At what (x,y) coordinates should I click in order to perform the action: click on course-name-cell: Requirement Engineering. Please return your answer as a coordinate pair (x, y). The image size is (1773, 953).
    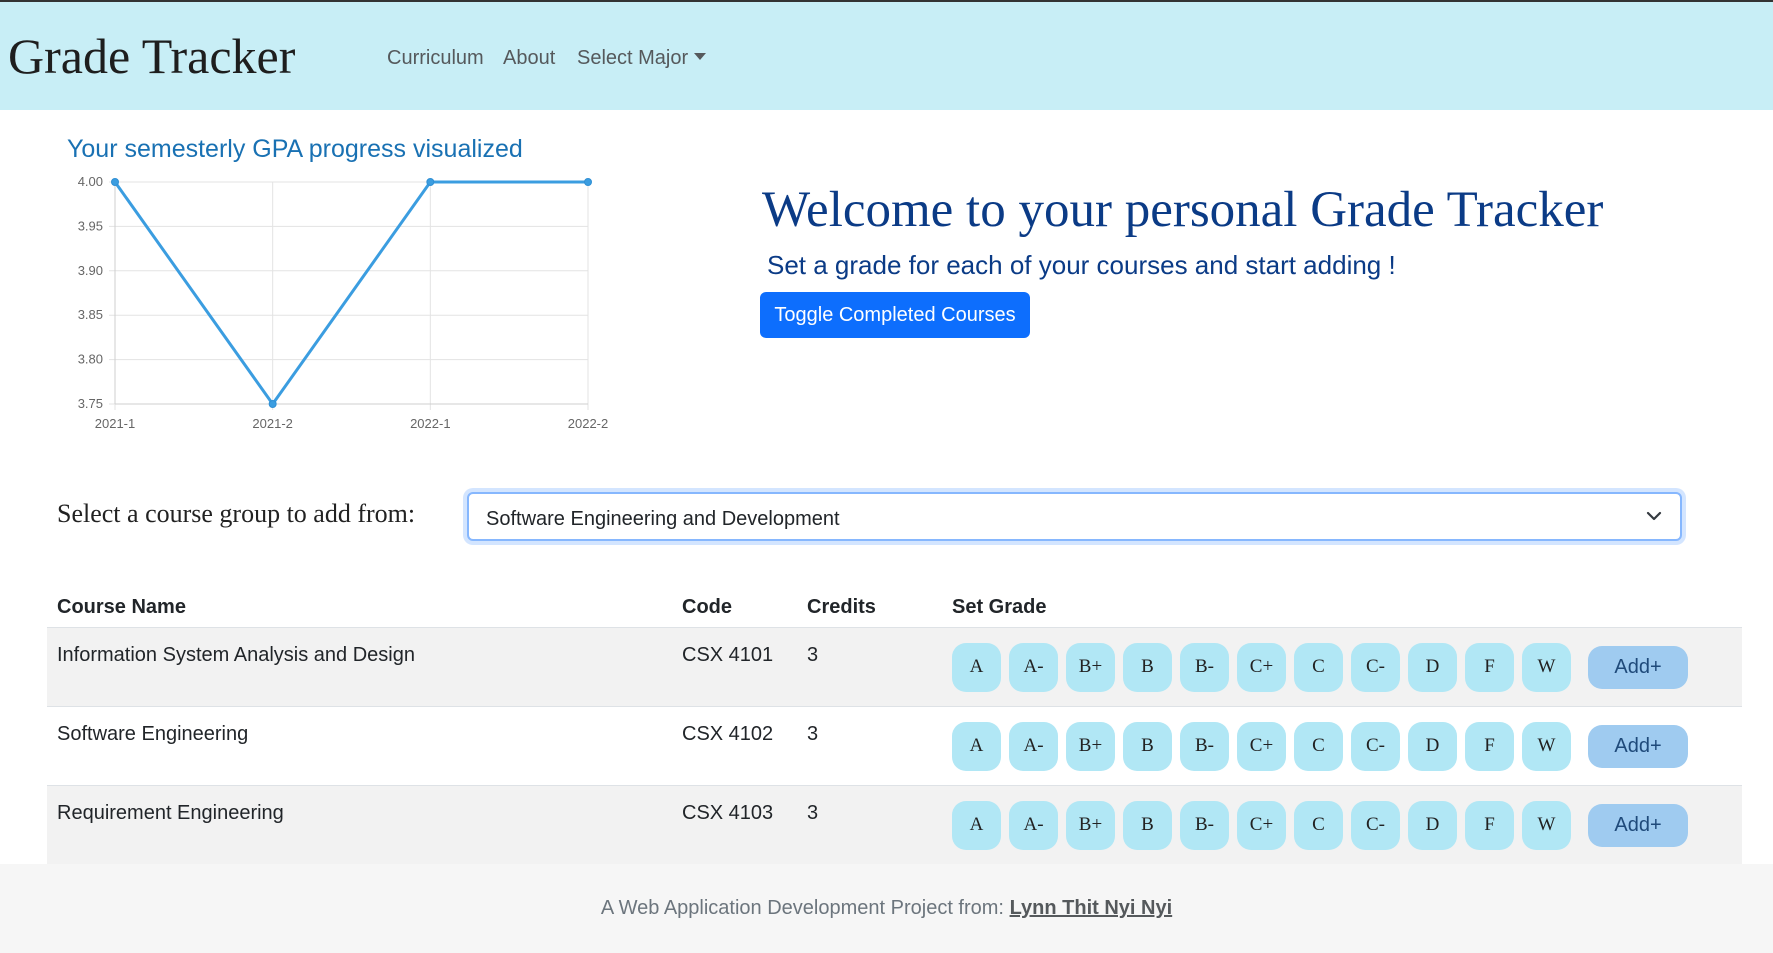
    Looking at the image, I should click on (359, 825).